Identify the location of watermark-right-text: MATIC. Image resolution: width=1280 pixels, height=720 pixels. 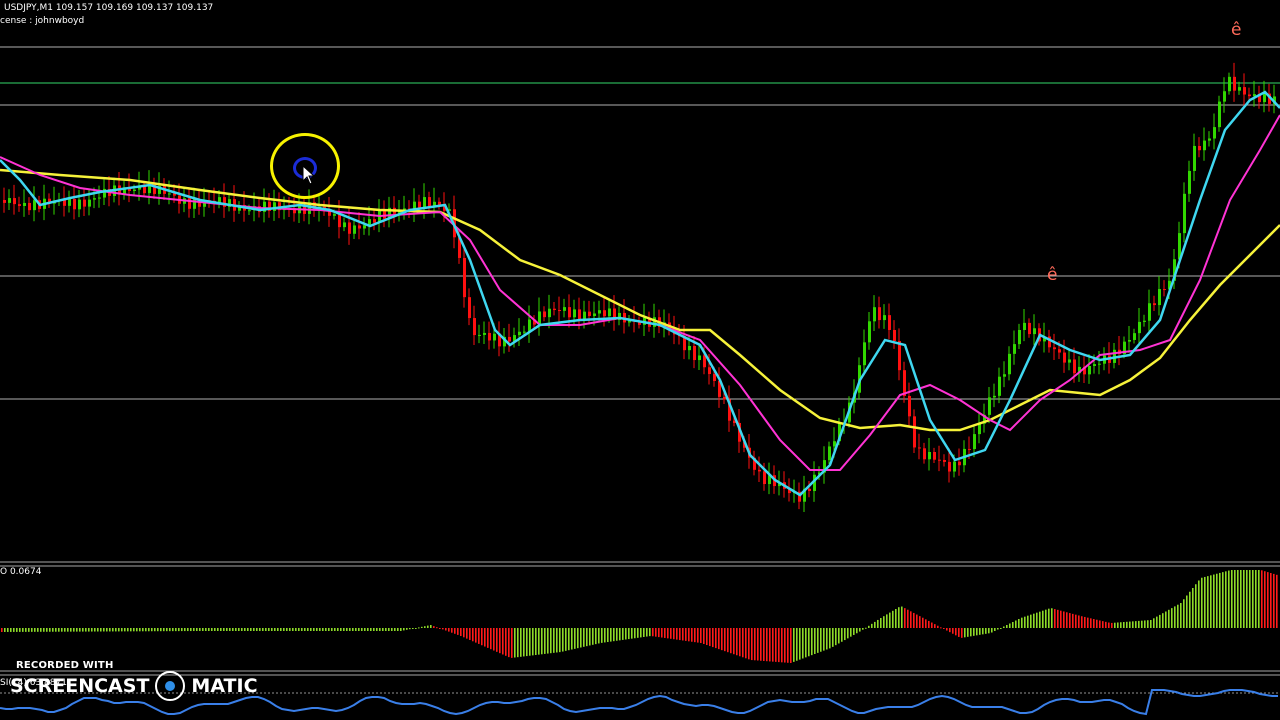
(224, 686).